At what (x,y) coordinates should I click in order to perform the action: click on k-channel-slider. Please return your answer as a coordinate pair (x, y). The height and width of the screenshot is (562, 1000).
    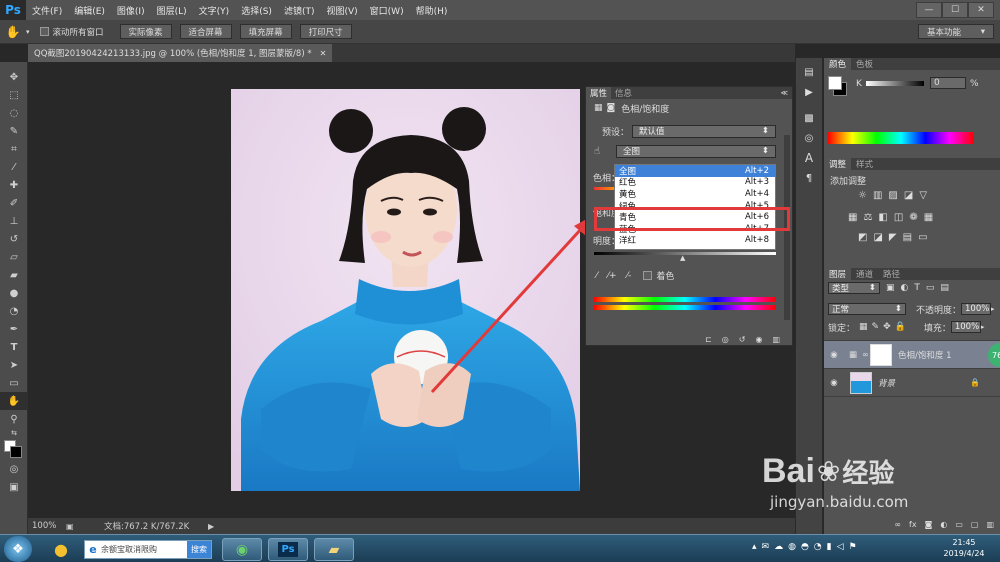
    Looking at the image, I should click on (895, 83).